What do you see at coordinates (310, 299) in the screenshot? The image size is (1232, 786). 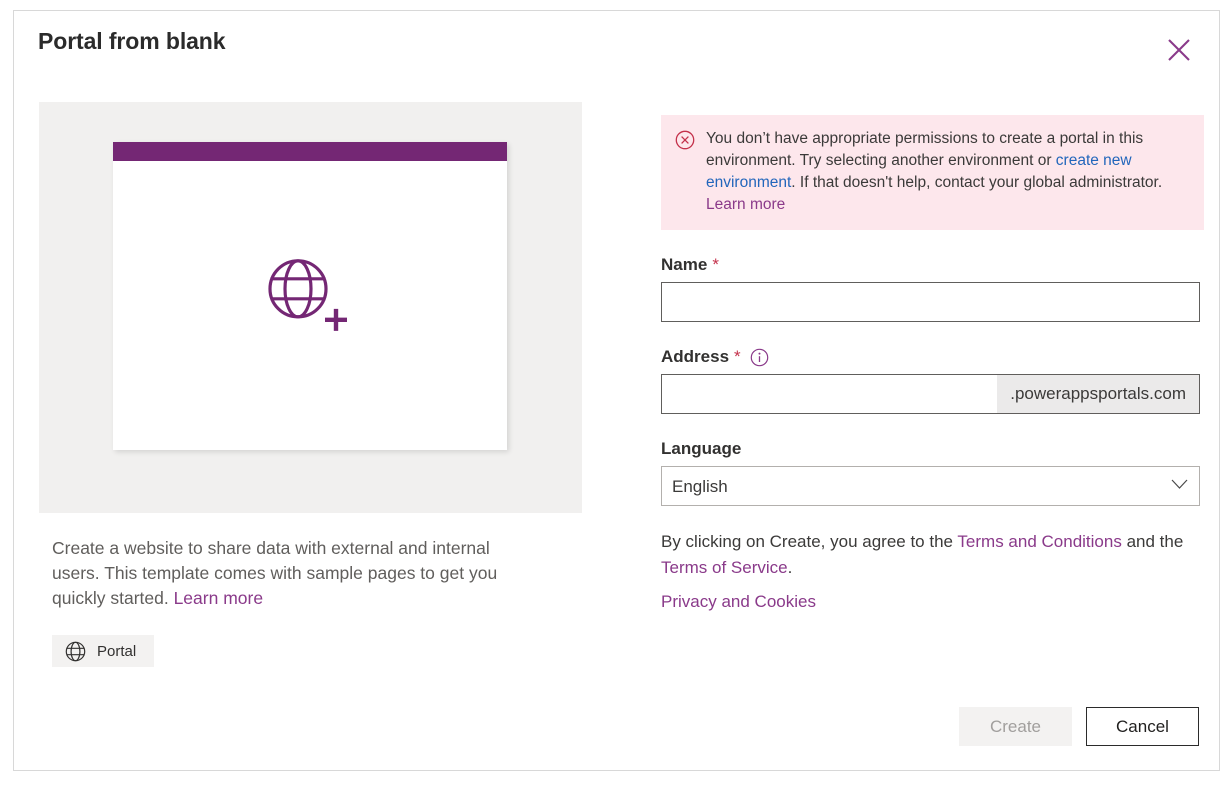 I see `globe-plus-icon` at bounding box center [310, 299].